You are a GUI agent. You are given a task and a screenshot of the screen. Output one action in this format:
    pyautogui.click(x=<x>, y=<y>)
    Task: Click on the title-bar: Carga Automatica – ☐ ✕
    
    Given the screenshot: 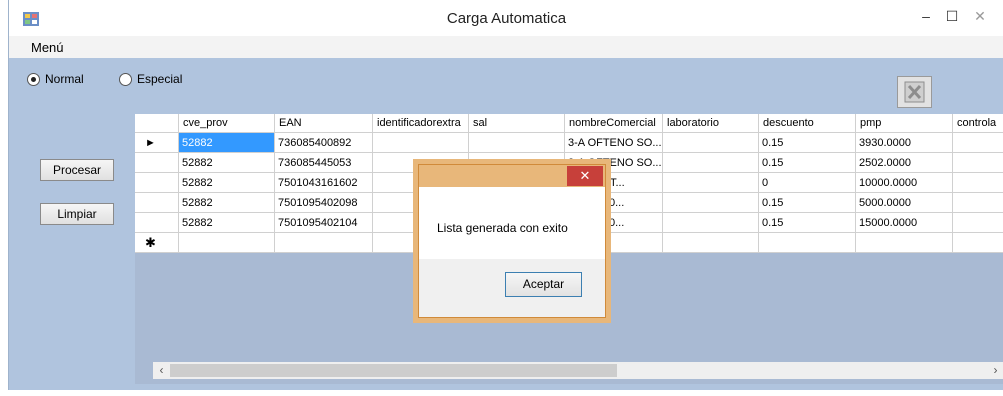 What is the action you would take?
    pyautogui.click(x=506, y=18)
    